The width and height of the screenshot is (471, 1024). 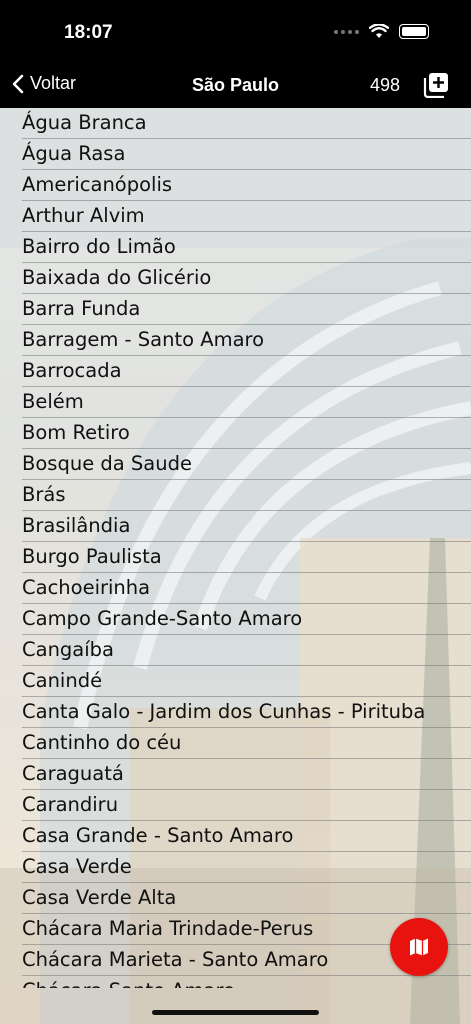 I want to click on navigation-bar: Voltar São Paulo 498, so click(x=235, y=87).